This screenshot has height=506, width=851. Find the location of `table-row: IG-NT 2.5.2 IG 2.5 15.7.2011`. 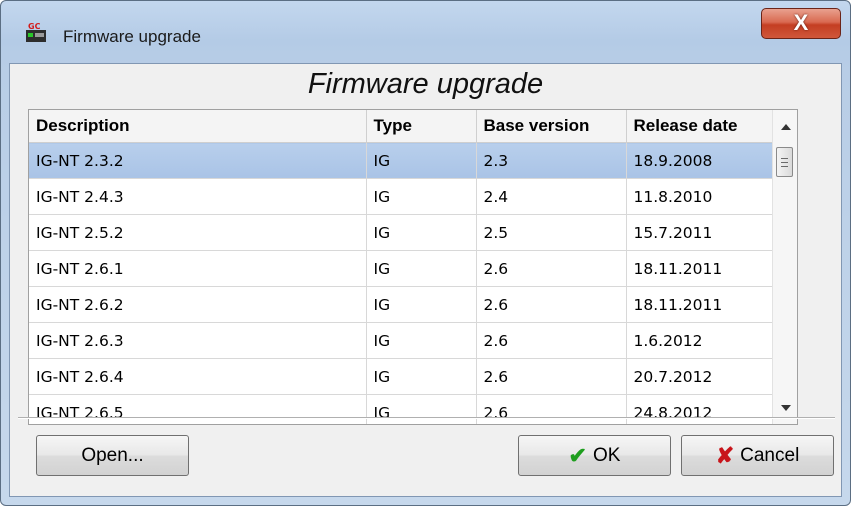

table-row: IG-NT 2.5.2 IG 2.5 15.7.2011 is located at coordinates (405, 232).